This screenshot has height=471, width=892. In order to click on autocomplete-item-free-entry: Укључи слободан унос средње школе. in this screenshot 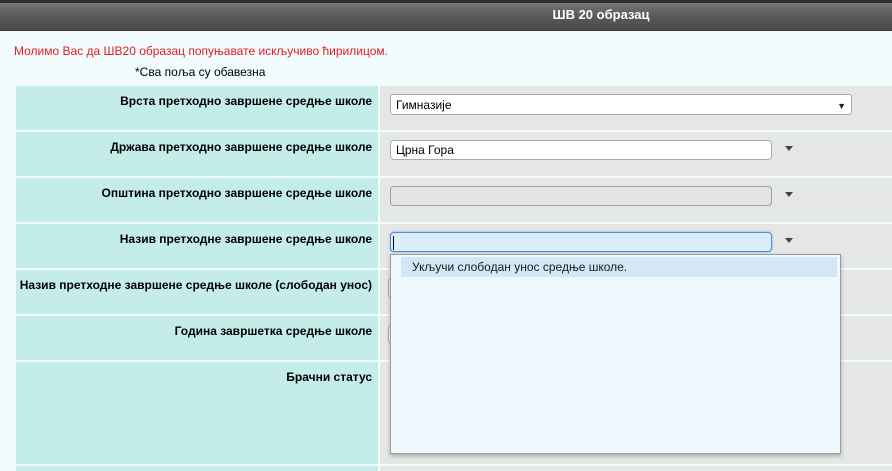, I will do `click(619, 267)`.